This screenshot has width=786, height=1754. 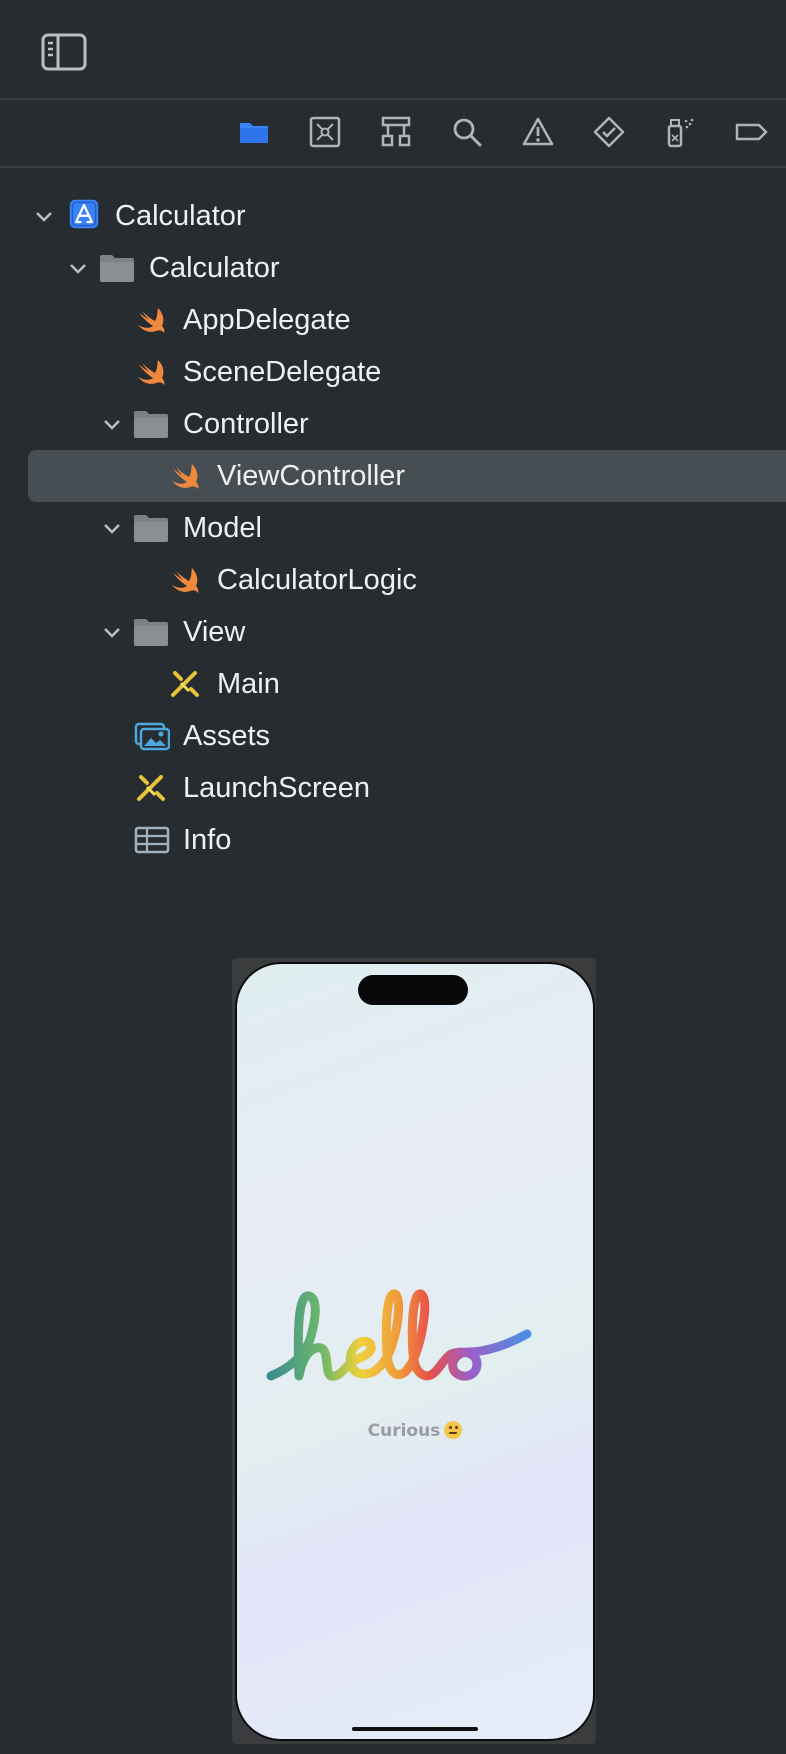 I want to click on dynamic-island, so click(x=413, y=990).